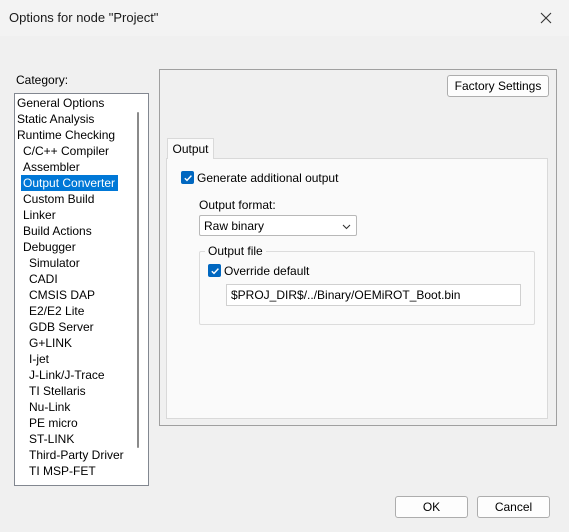 Image resolution: width=569 pixels, height=532 pixels. What do you see at coordinates (234, 226) in the screenshot?
I see `output-format-value: Raw binary` at bounding box center [234, 226].